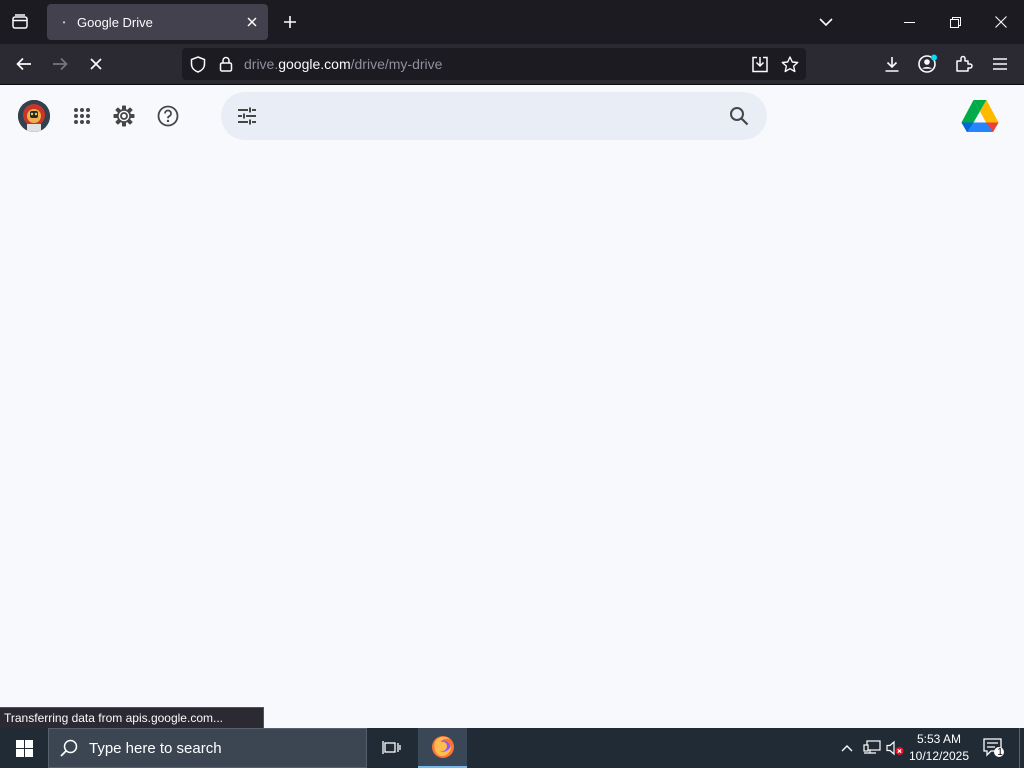  I want to click on close-window-icon, so click(1001, 22).